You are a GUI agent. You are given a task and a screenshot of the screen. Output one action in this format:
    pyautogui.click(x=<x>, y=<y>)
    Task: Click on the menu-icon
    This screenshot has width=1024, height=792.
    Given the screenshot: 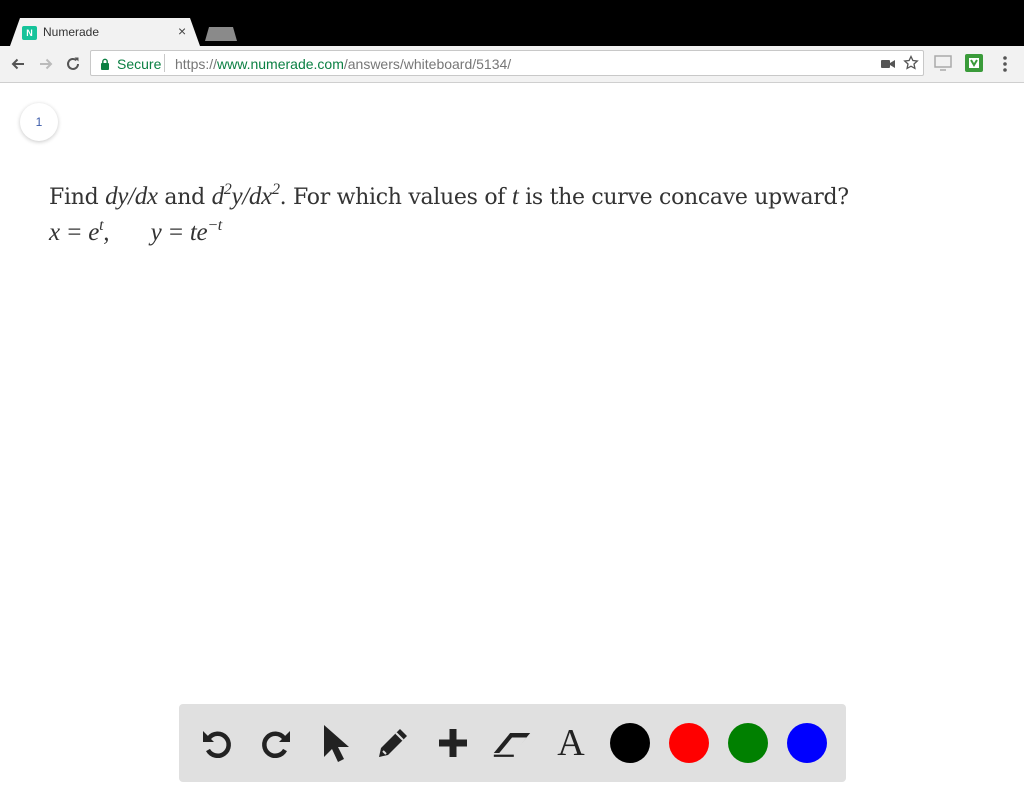 What is the action you would take?
    pyautogui.click(x=1005, y=64)
    